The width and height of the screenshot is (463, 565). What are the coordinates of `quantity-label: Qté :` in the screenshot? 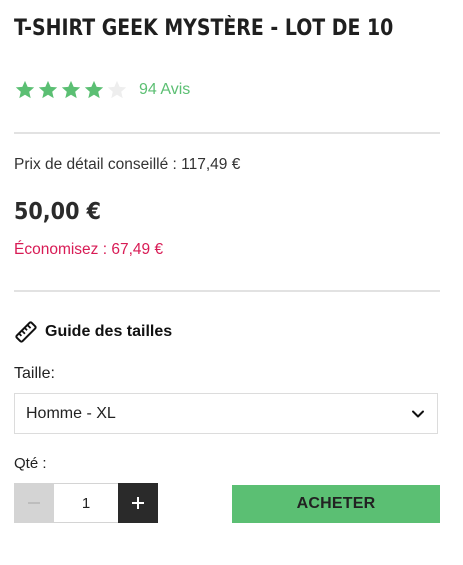 It's located at (30, 463).